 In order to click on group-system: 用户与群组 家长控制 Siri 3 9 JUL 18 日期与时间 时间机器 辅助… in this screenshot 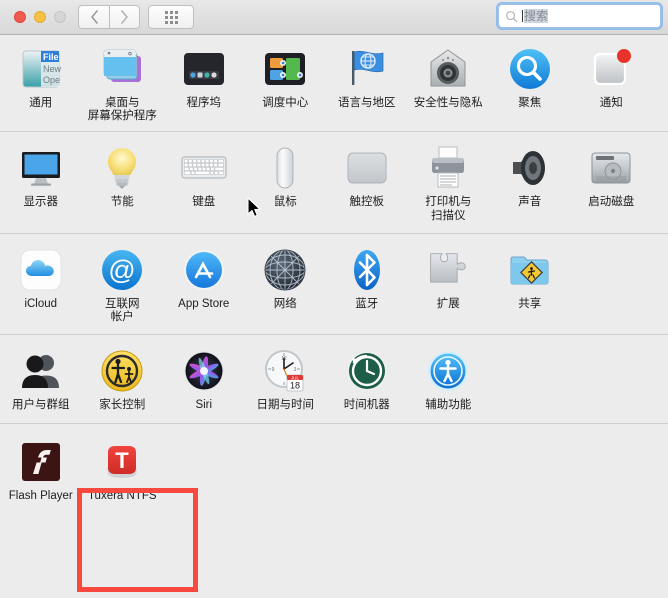, I will do `click(334, 378)`.